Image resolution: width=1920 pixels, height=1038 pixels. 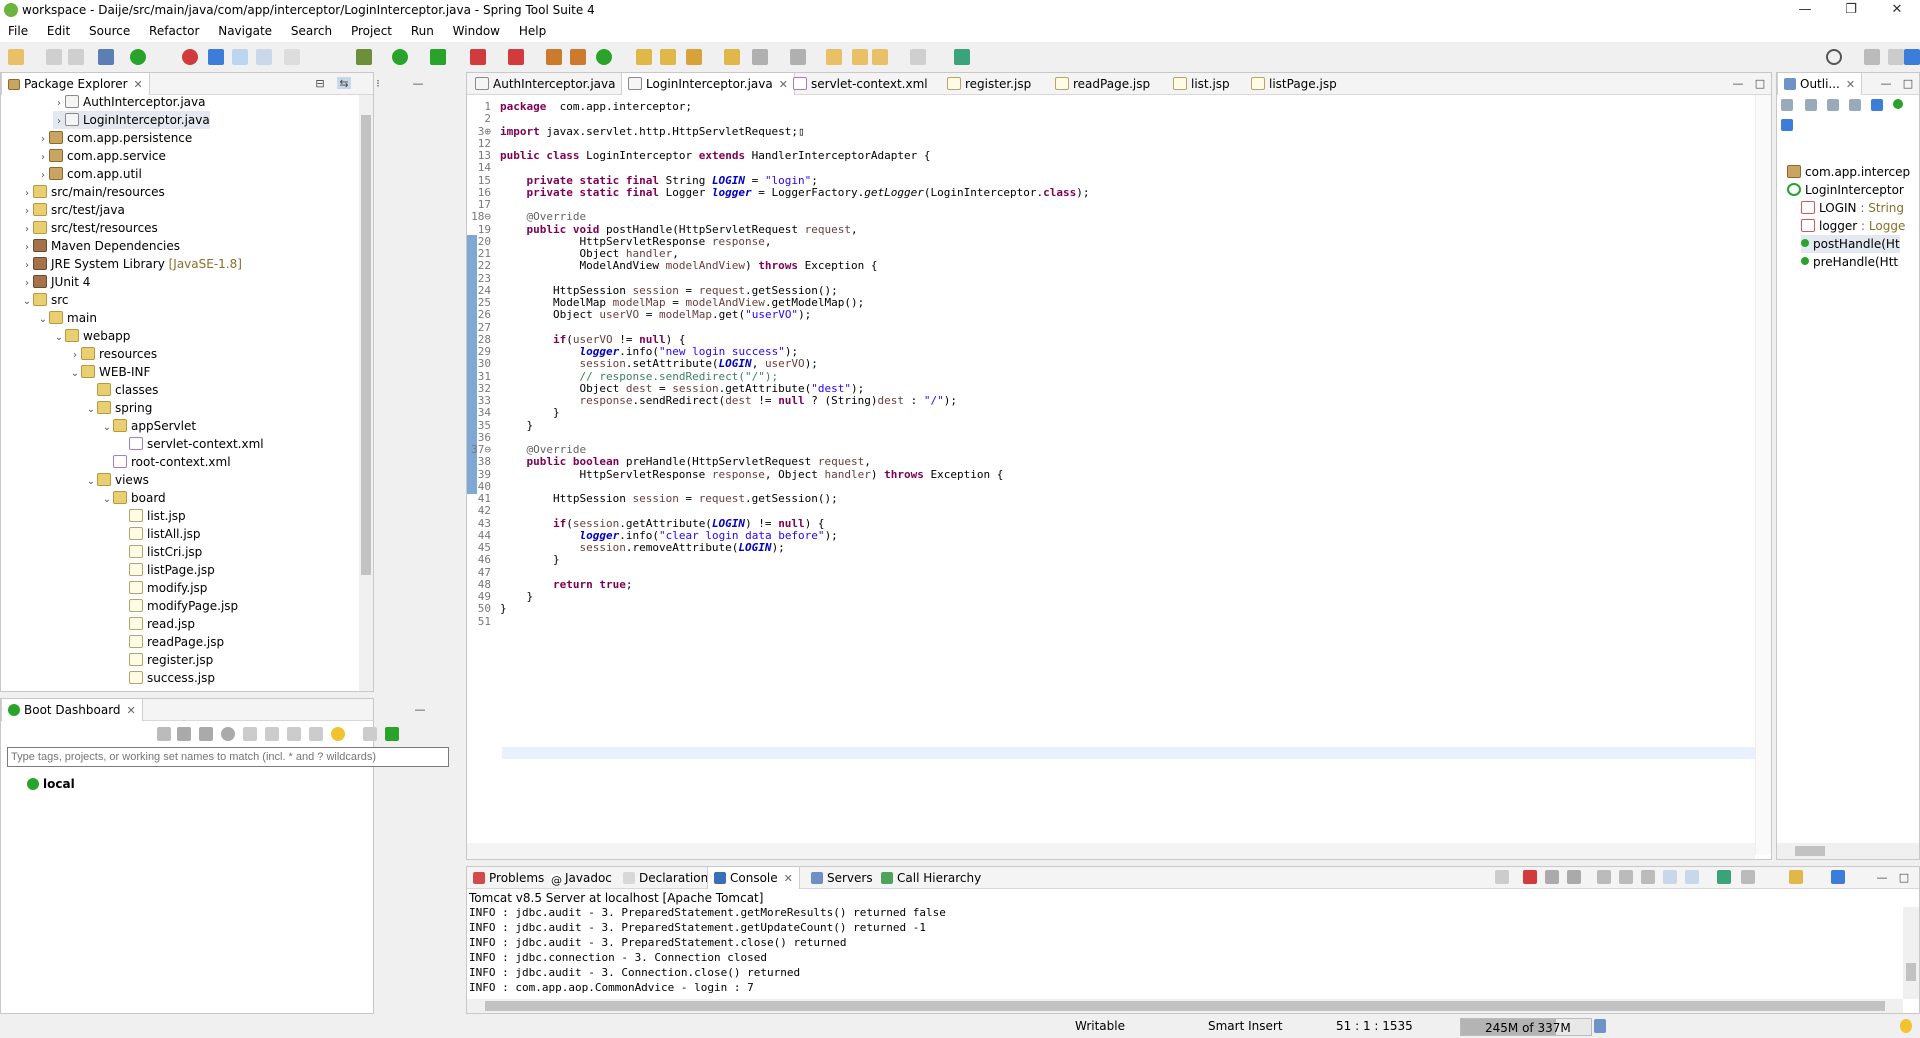 What do you see at coordinates (73, 210) in the screenshot?
I see `tree-item: › src/test/java` at bounding box center [73, 210].